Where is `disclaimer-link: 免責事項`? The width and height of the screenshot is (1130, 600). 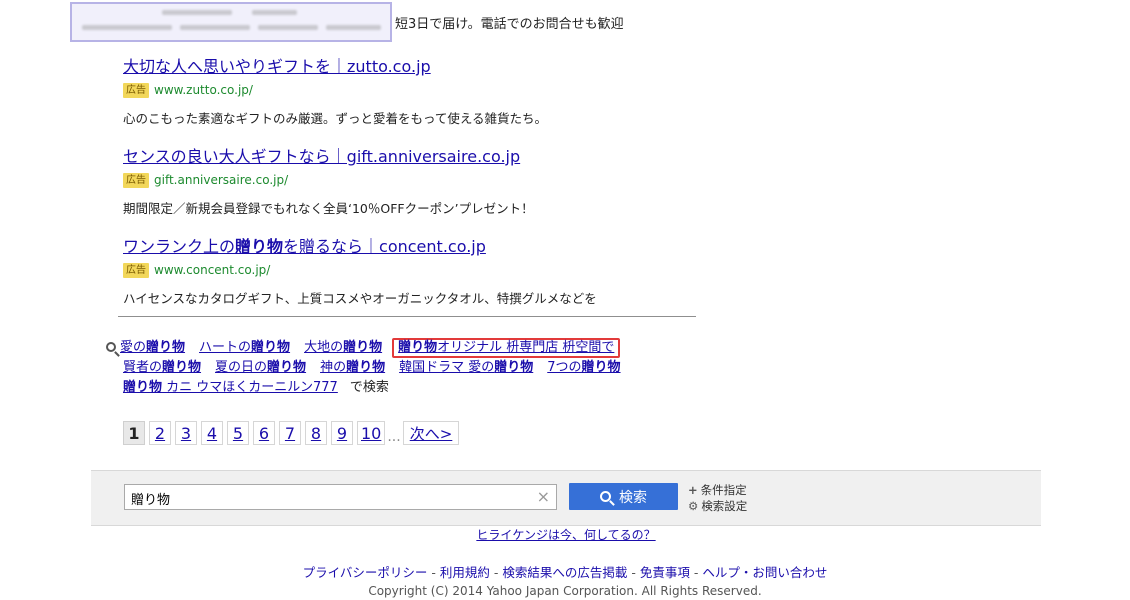
disclaimer-link: 免責事項 is located at coordinates (665, 572).